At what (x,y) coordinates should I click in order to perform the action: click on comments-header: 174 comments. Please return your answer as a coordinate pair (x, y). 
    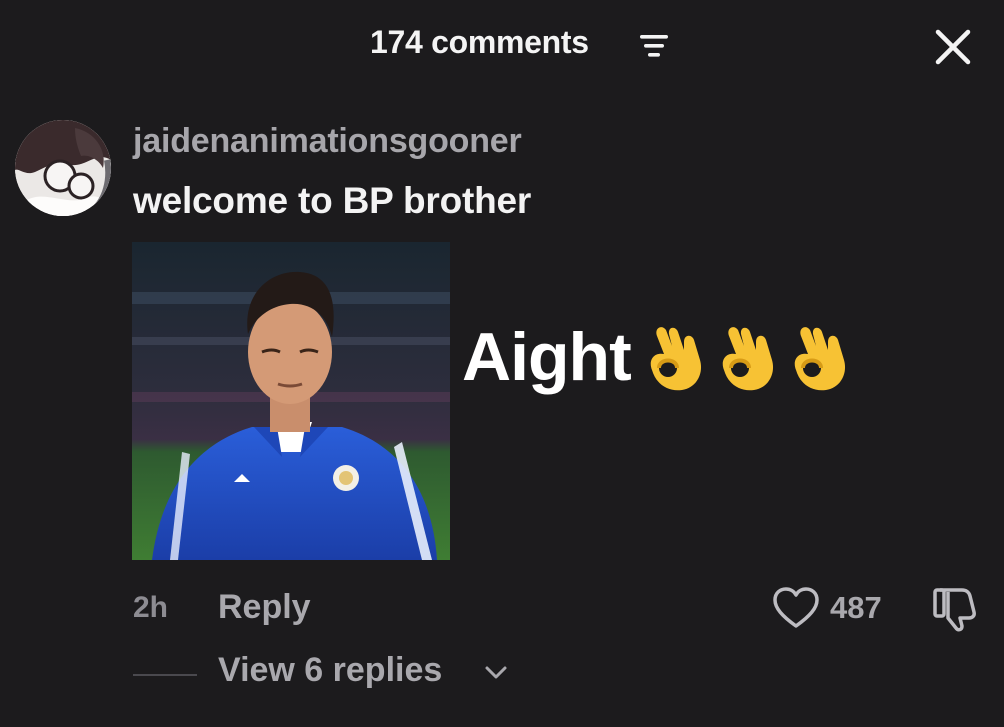
    Looking at the image, I should click on (502, 45).